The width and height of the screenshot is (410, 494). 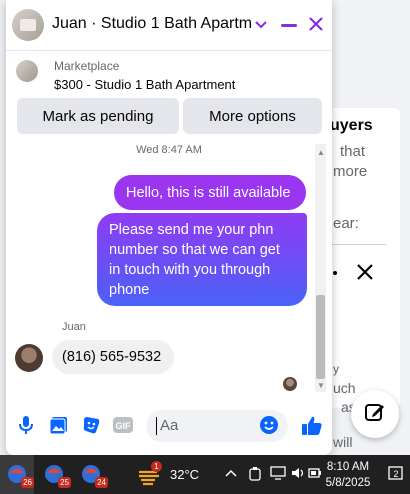 I want to click on message-composer: GIF Aa, so click(x=169, y=426).